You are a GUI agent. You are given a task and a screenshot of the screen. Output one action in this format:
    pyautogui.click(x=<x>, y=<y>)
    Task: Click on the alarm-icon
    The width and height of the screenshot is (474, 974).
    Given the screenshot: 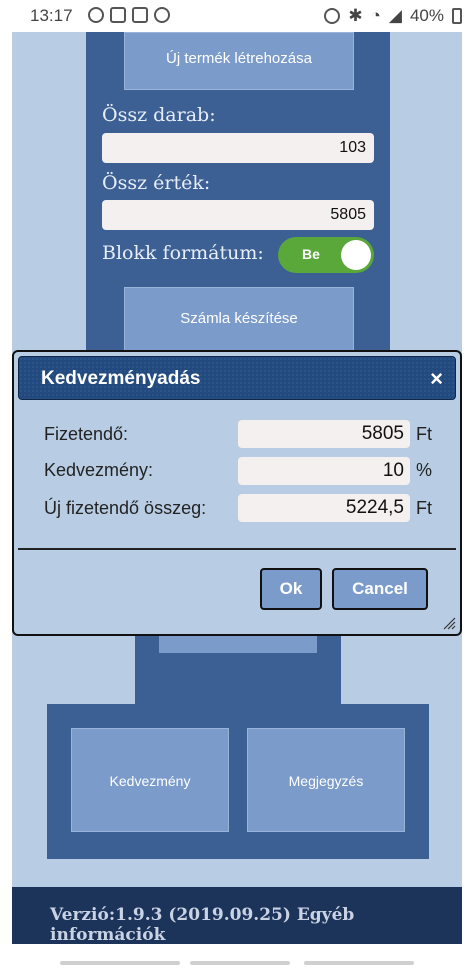 What is the action you would take?
    pyautogui.click(x=332, y=16)
    